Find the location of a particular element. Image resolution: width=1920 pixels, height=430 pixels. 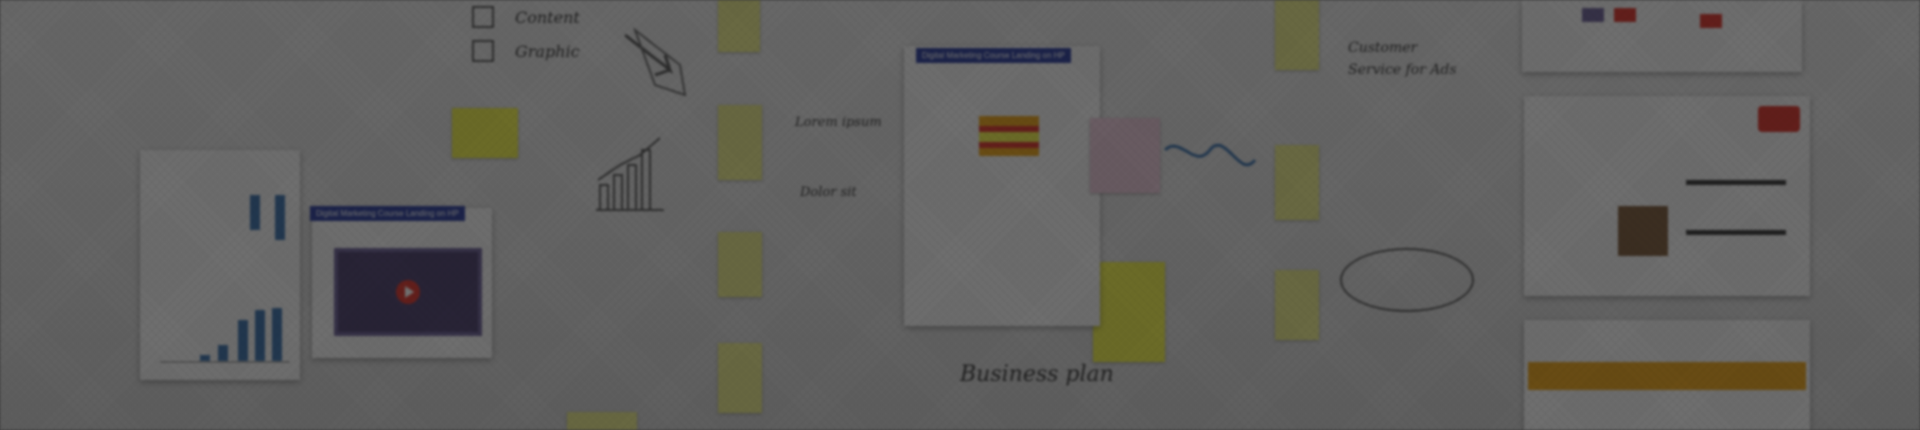

video-frame is located at coordinates (408, 292).